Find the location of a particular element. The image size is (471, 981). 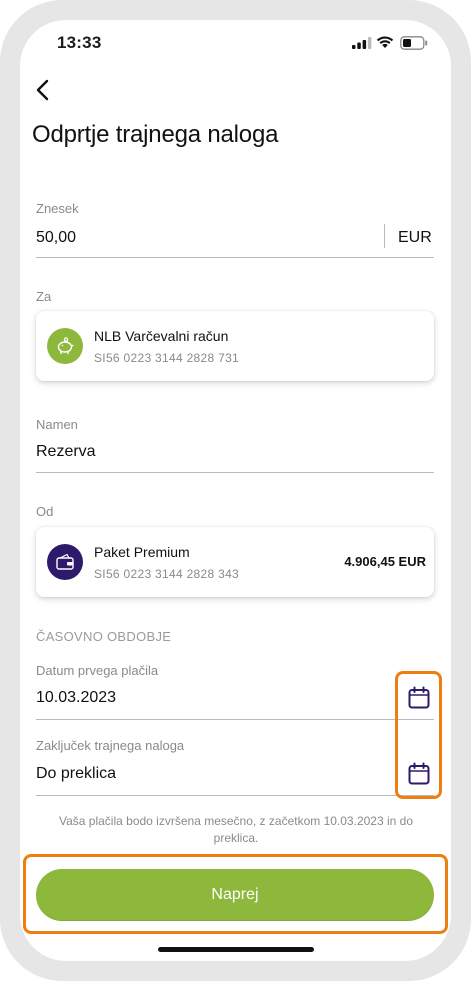

piggy-bank-icon is located at coordinates (65, 346).